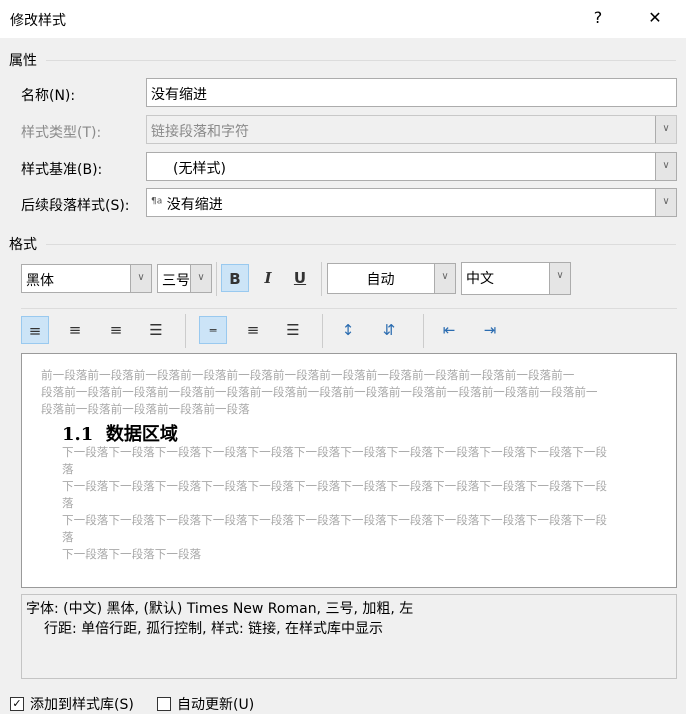 Image resolution: width=686 pixels, height=714 pixels. I want to click on decrease-paragraph-spacing-icon: ⇵, so click(389, 330).